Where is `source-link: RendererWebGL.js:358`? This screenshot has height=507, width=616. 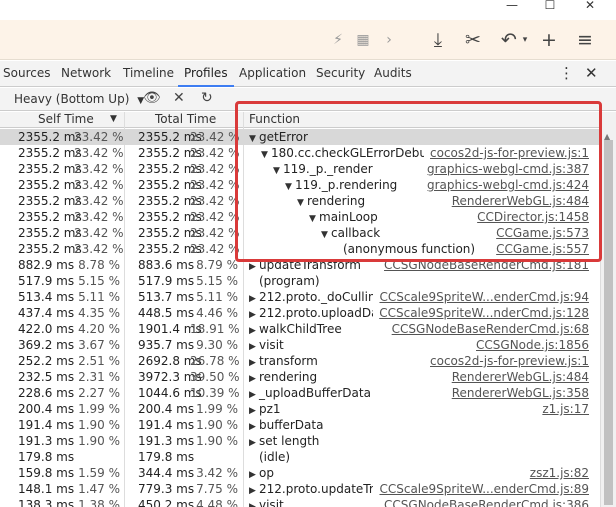 source-link: RendererWebGL.js:358 is located at coordinates (517, 393).